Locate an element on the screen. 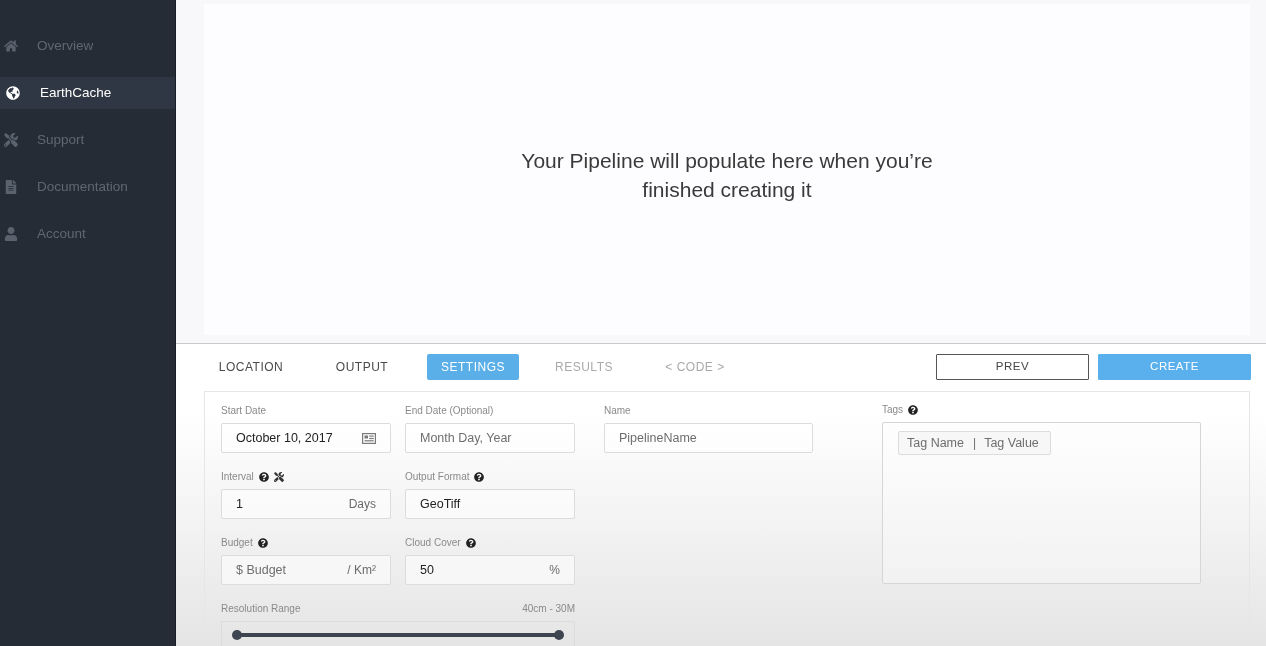 This screenshot has height=646, width=1266. unit-label: Days is located at coordinates (362, 504).